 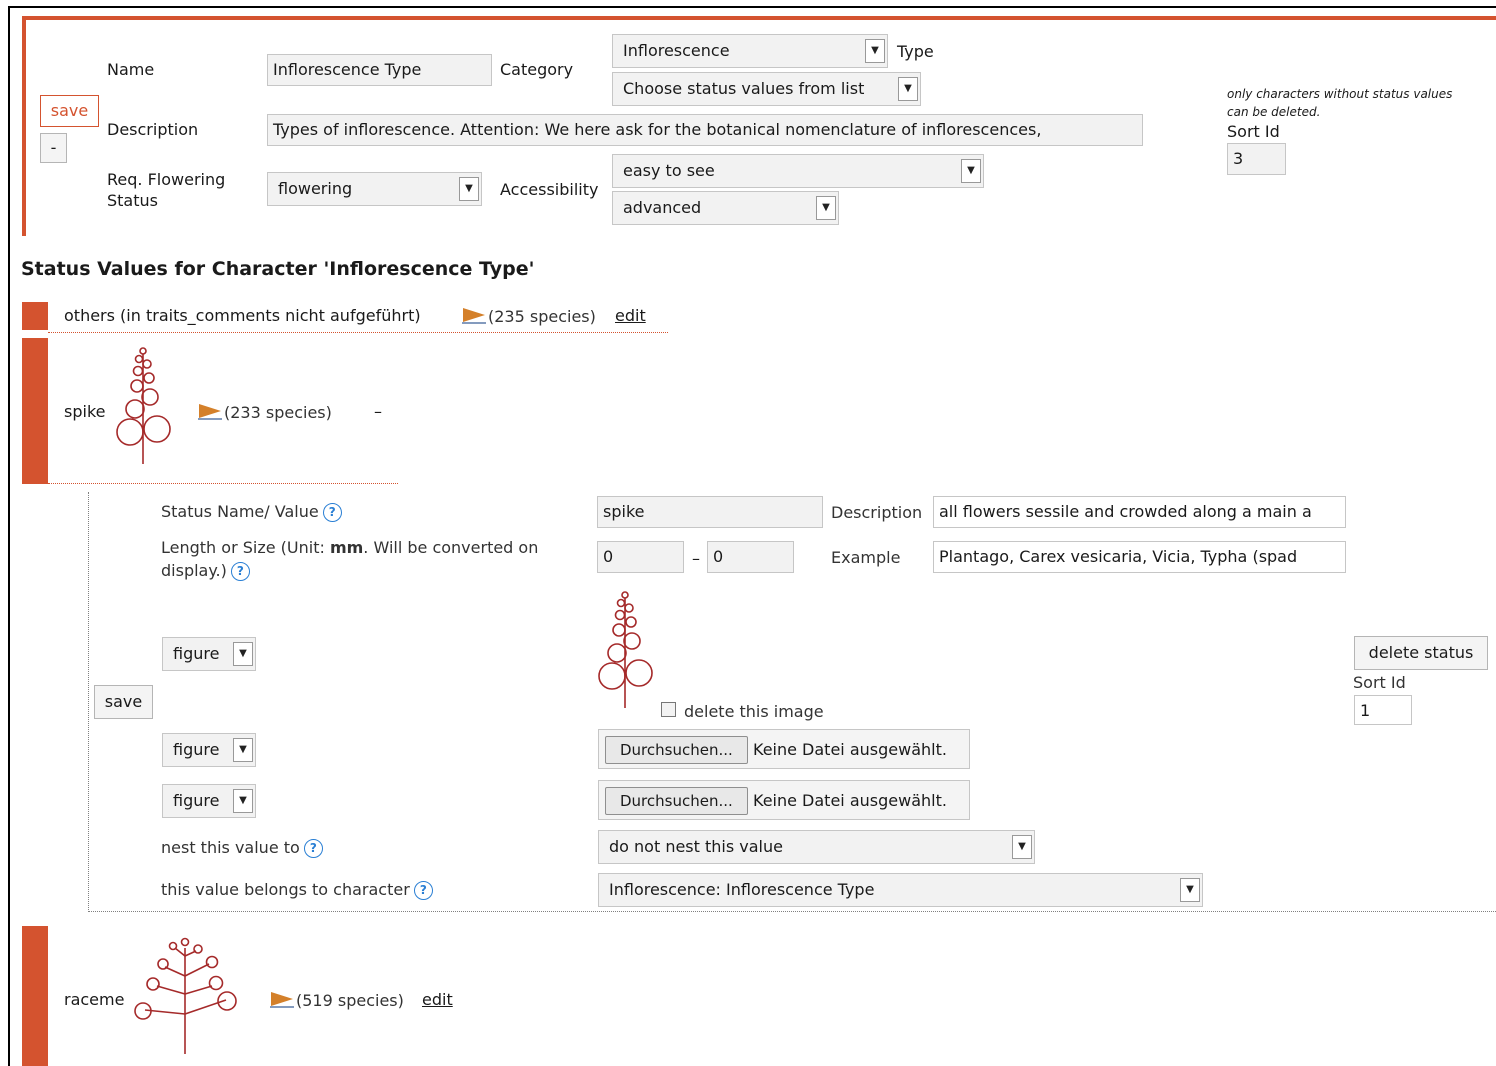 I want to click on length-label-line2: display.)?, so click(x=349, y=570).